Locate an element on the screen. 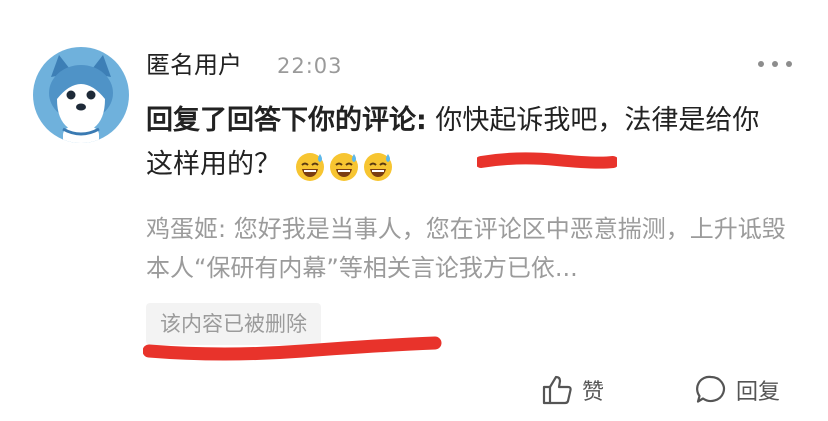  more-options-icon is located at coordinates (778, 64).